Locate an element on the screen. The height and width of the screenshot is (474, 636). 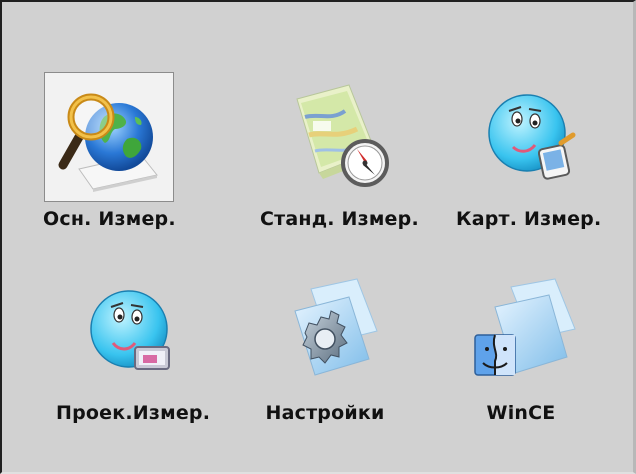
launcher-stand-izmer: Станд. Измер. is located at coordinates (339, 151).